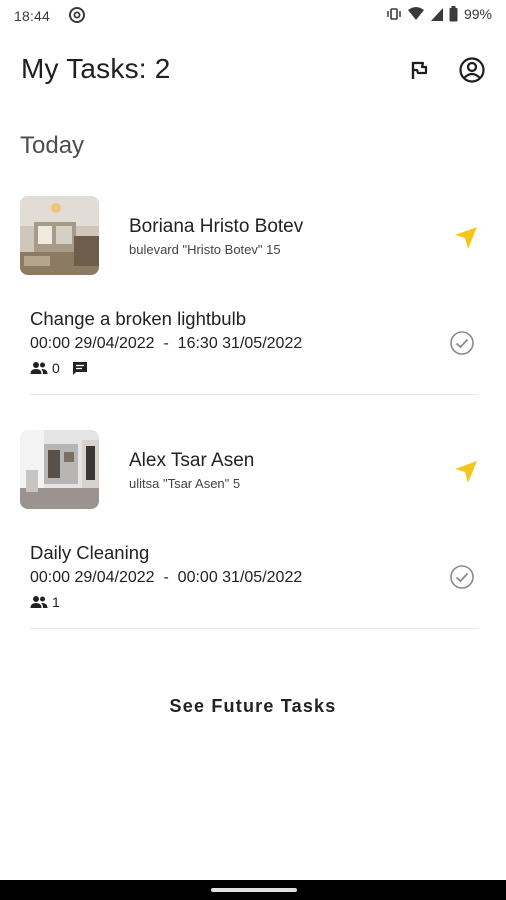  I want to click on task-title: Change a broken lightbulb, so click(138, 318).